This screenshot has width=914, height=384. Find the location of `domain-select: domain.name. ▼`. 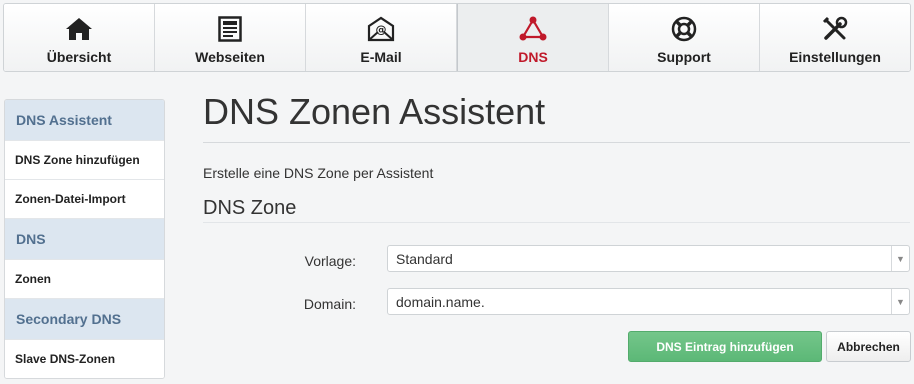

domain-select: domain.name. ▼ is located at coordinates (648, 301).